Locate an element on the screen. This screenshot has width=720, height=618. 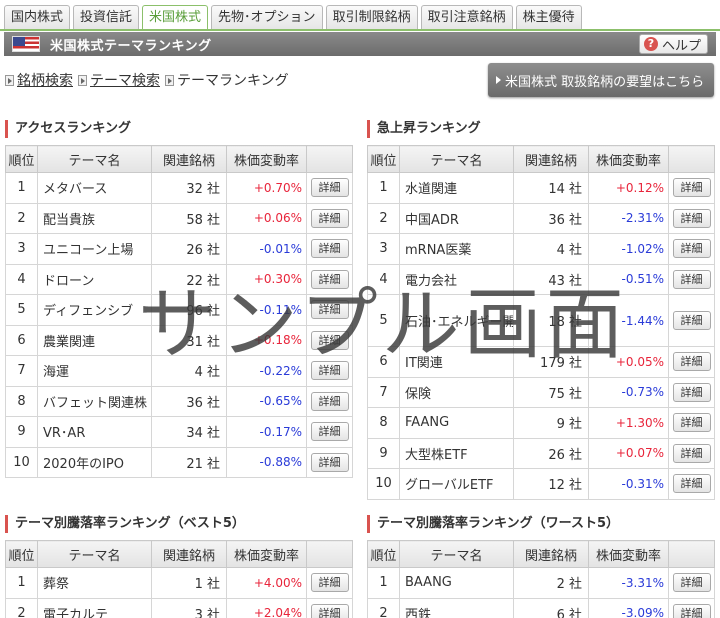
theme-name-link: 中国ADR is located at coordinates (456, 218).